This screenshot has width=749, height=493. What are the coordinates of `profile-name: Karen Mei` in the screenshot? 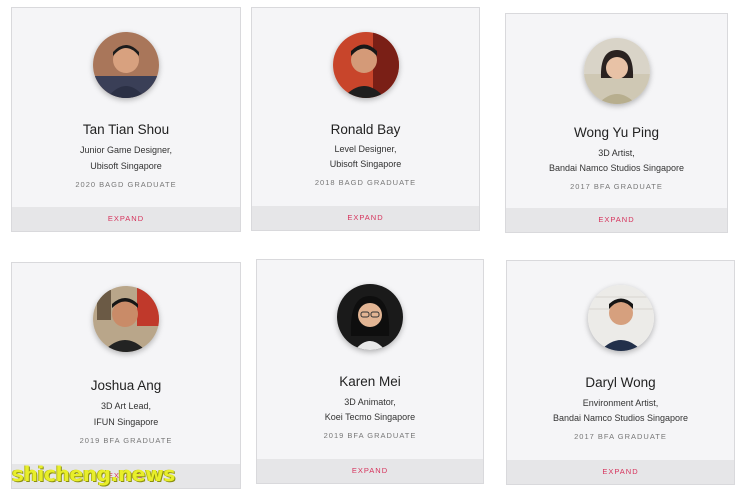 It's located at (370, 381).